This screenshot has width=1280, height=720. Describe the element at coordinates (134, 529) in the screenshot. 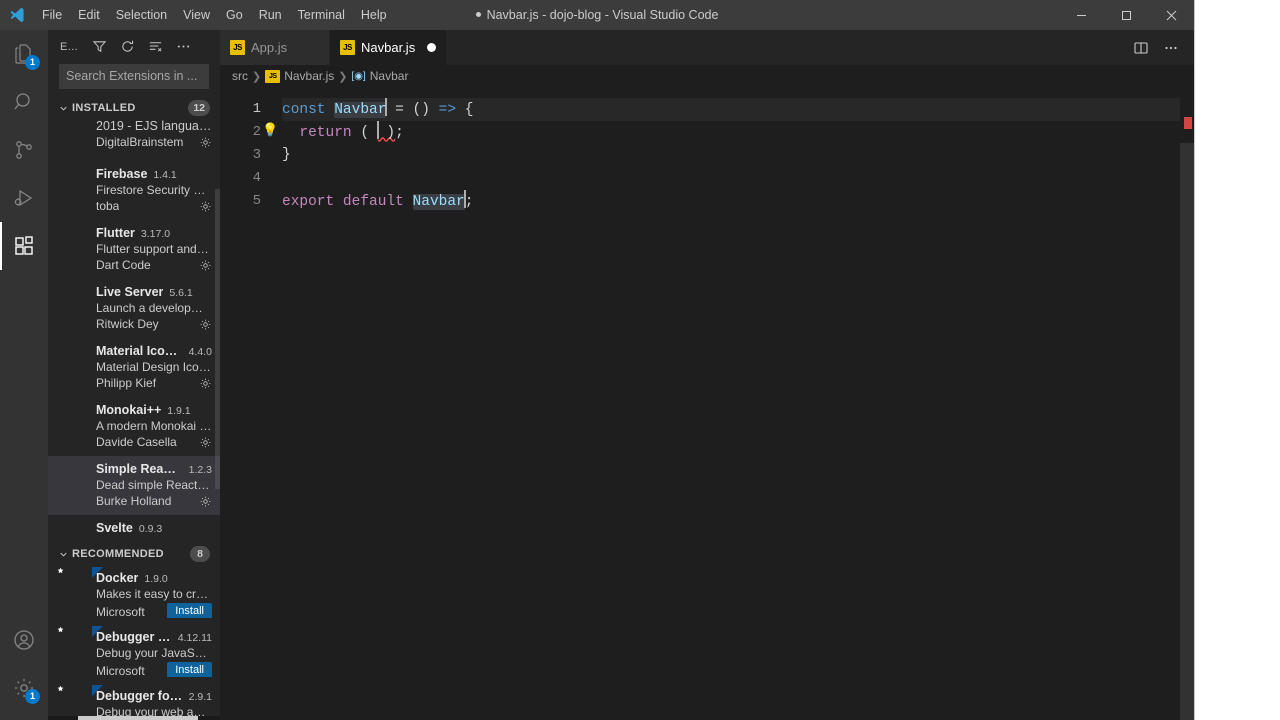

I see `list-item: Svelte 0.9.3` at that location.